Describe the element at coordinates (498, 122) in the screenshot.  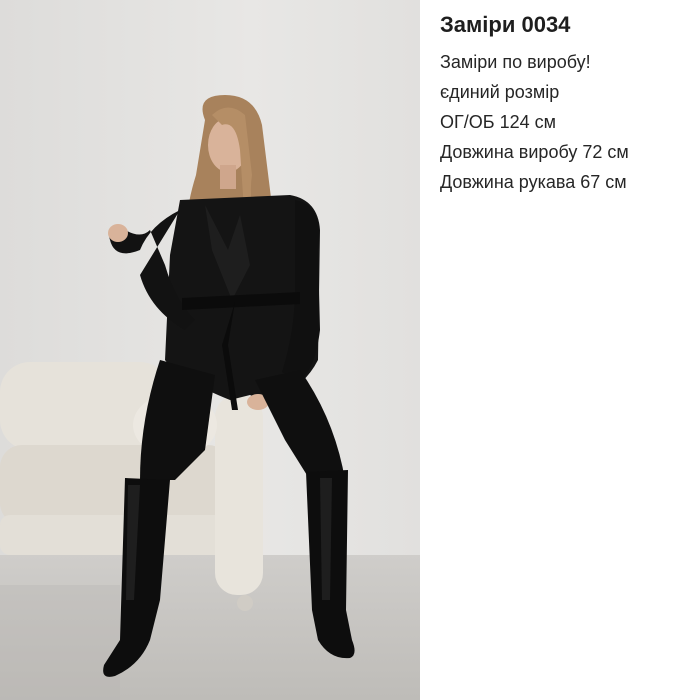
I see `bust-hip-measurement: ОГ/ОБ 124 см` at that location.